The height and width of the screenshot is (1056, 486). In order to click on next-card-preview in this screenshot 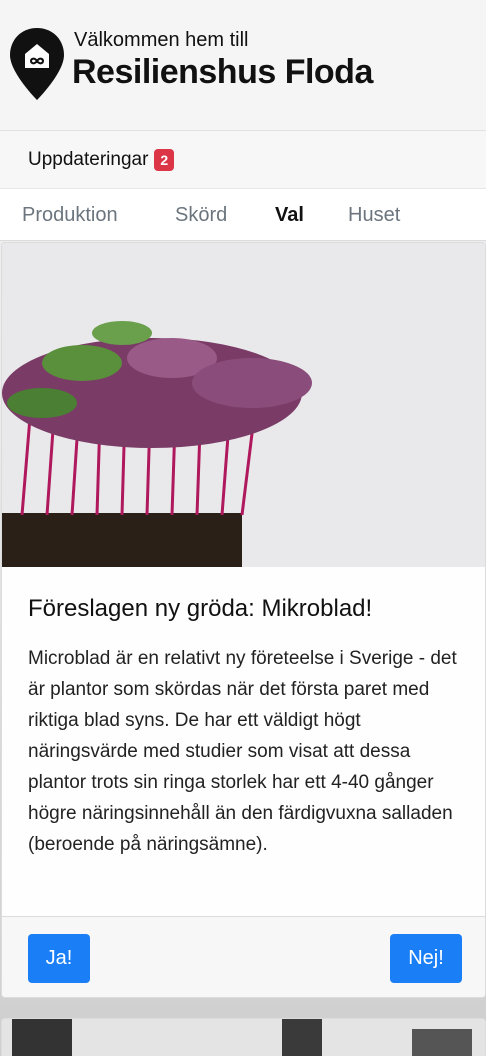, I will do `click(243, 1037)`.